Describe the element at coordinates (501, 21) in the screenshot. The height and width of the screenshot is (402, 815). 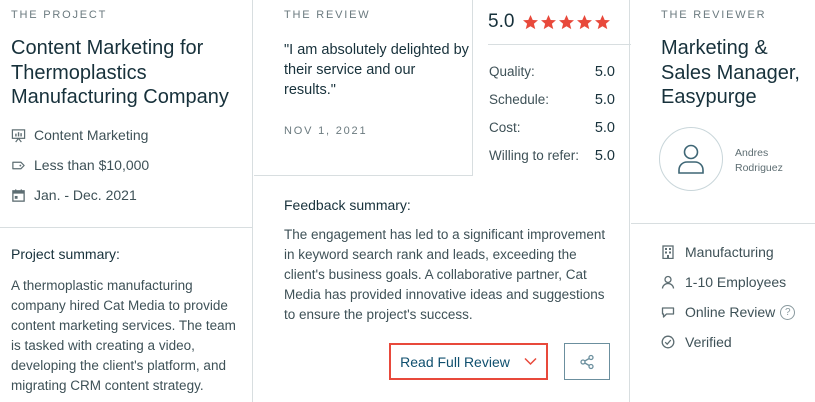
I see `overall-rating-value: 5.0` at that location.